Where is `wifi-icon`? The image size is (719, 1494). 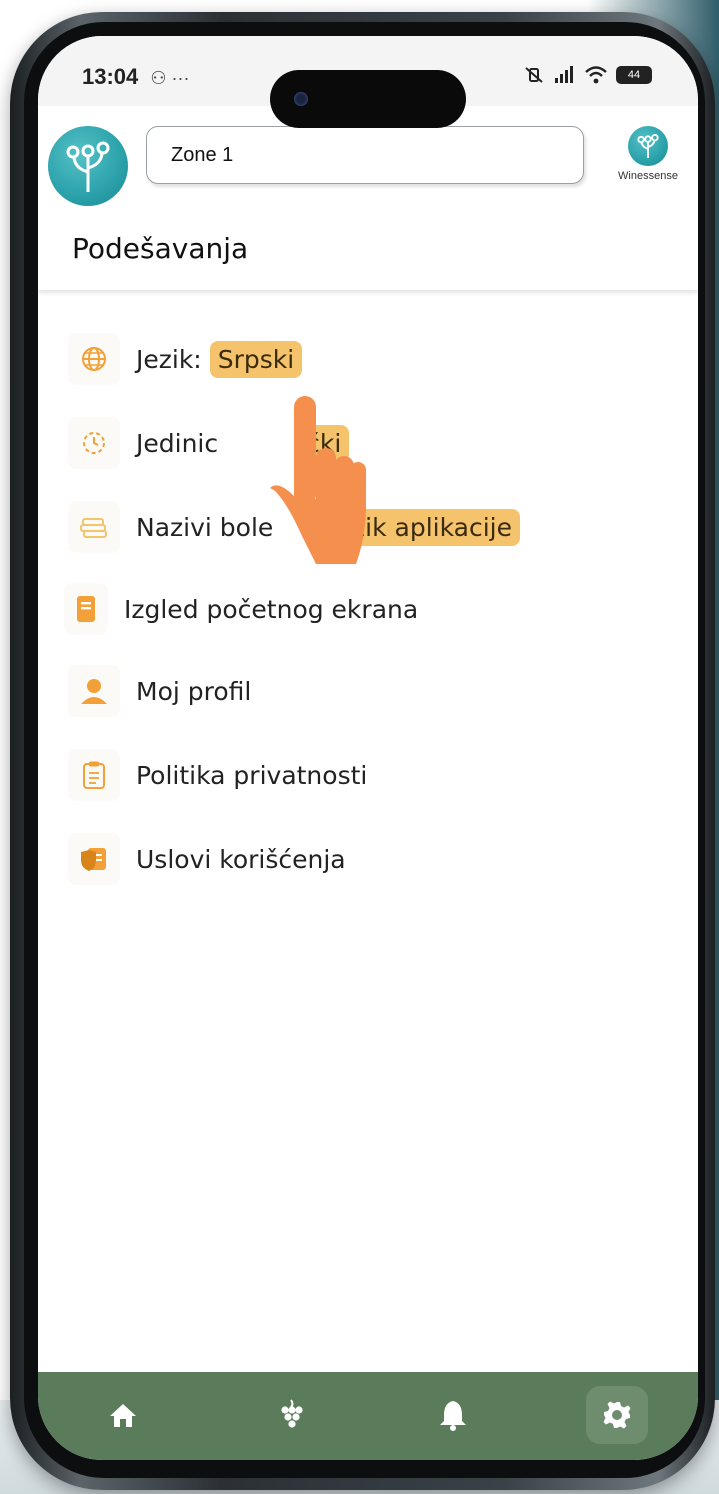
wifi-icon is located at coordinates (596, 75).